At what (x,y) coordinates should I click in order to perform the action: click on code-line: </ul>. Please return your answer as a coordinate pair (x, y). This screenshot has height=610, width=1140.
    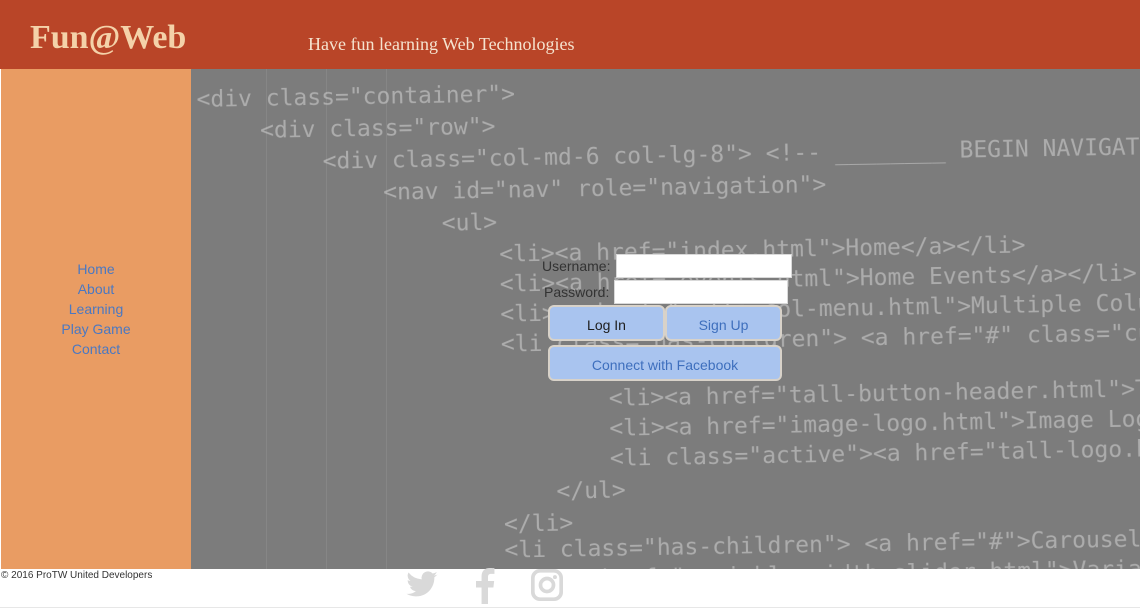
    Looking at the image, I should click on (591, 491).